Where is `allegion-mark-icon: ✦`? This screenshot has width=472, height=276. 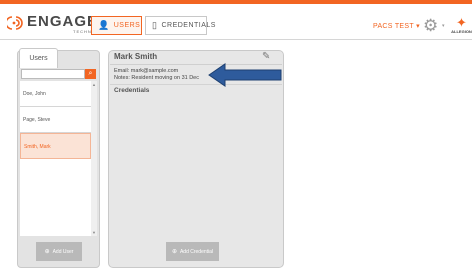
allegion-mark-icon: ✦ is located at coordinates (461, 22).